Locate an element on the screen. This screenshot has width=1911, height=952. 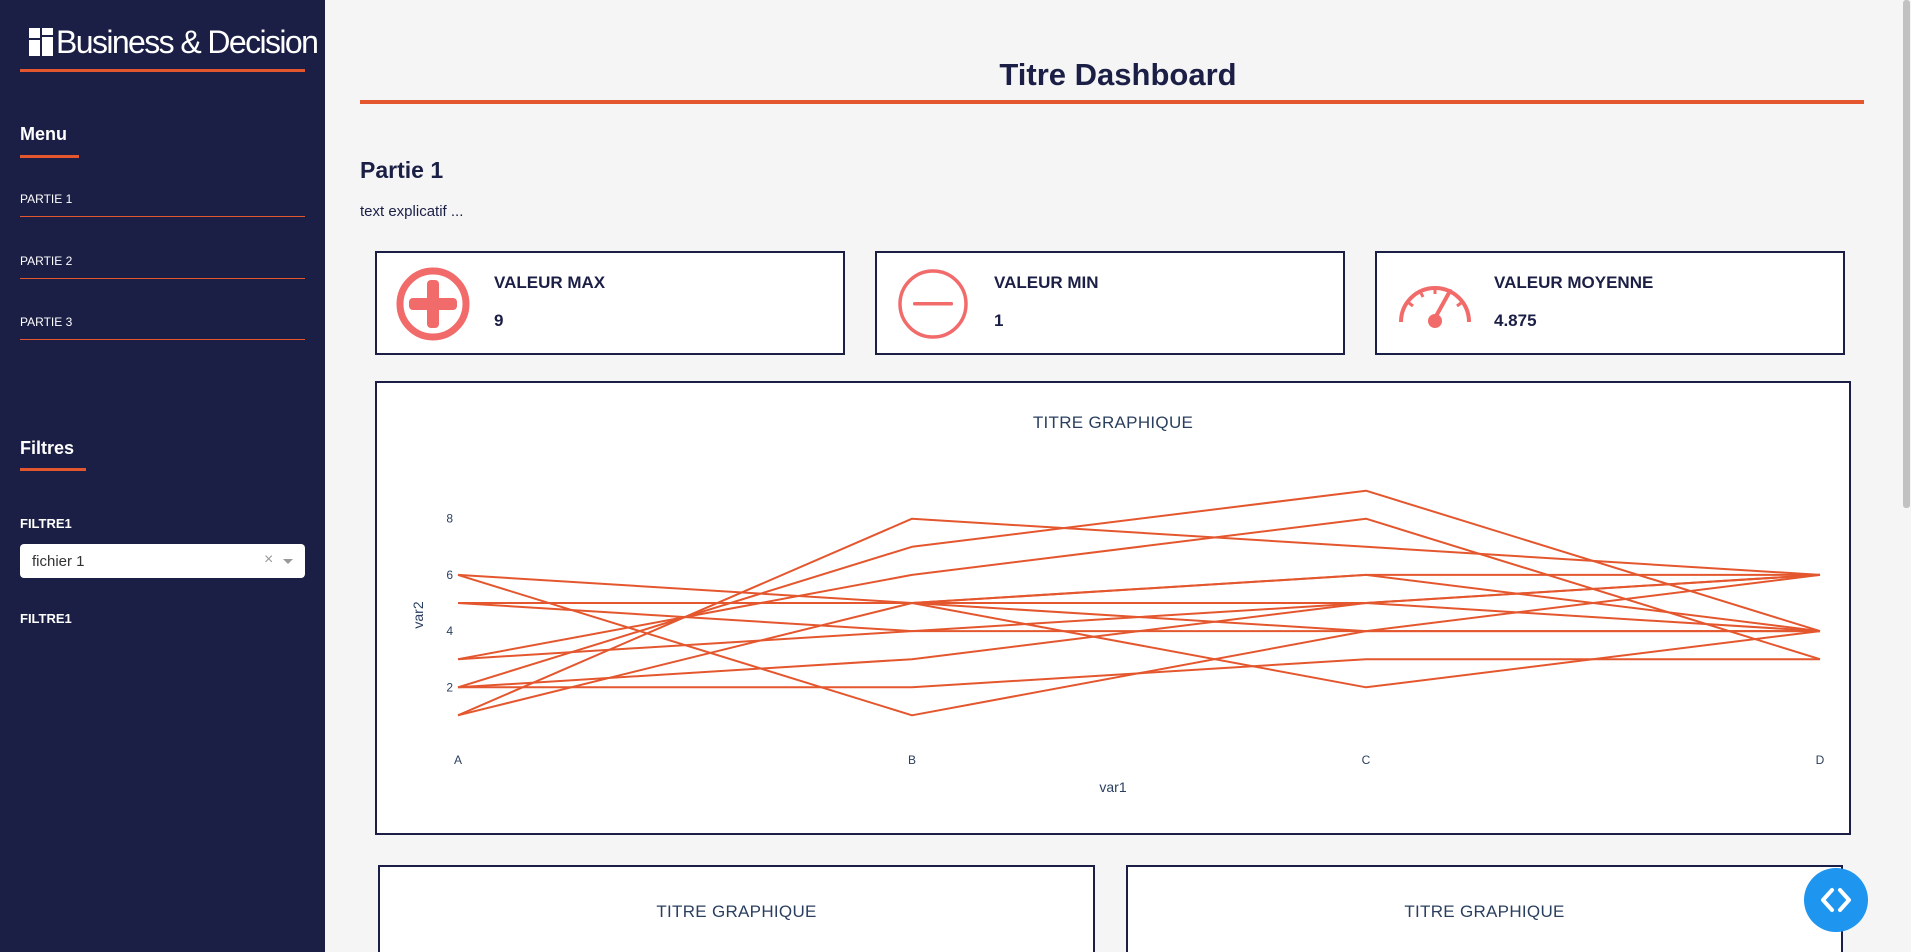
kpi-value: 9 is located at coordinates (499, 320).